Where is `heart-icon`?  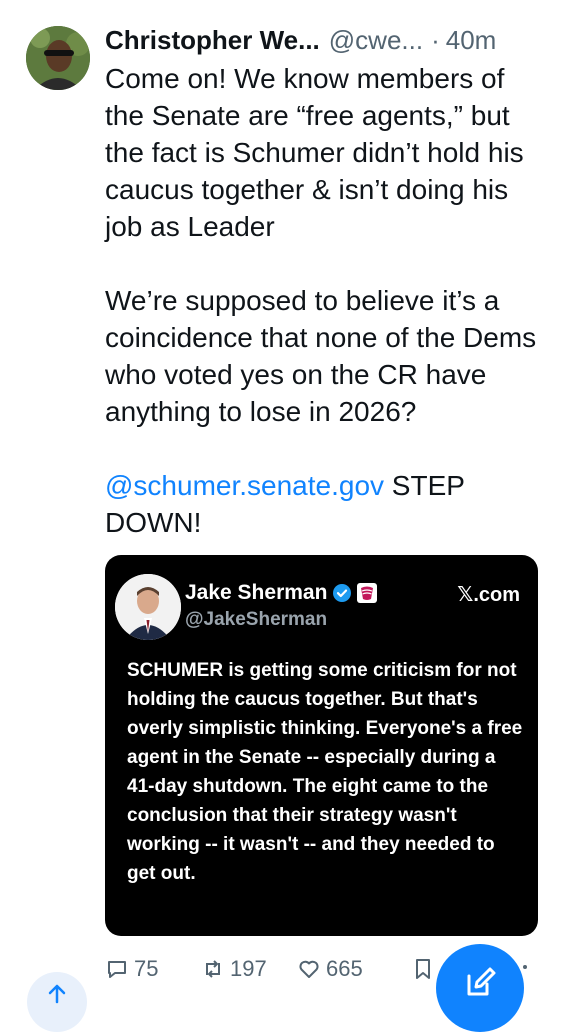
heart-icon is located at coordinates (309, 969).